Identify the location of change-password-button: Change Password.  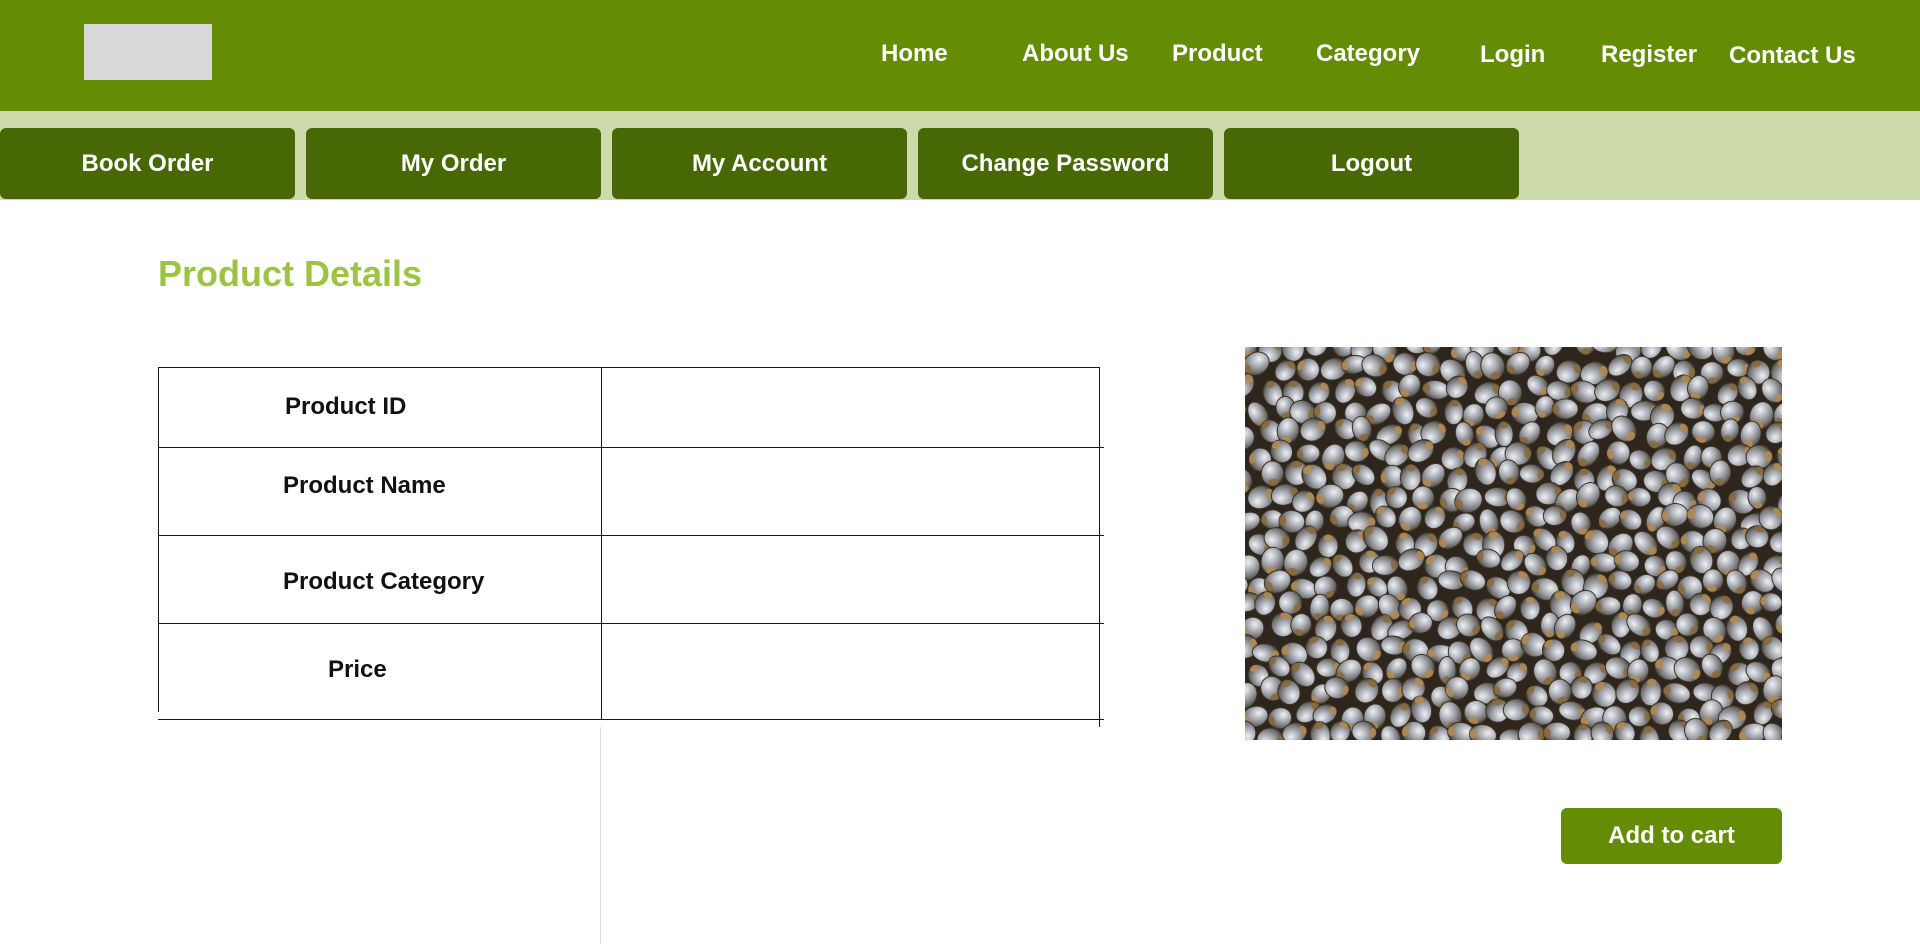
(1065, 163).